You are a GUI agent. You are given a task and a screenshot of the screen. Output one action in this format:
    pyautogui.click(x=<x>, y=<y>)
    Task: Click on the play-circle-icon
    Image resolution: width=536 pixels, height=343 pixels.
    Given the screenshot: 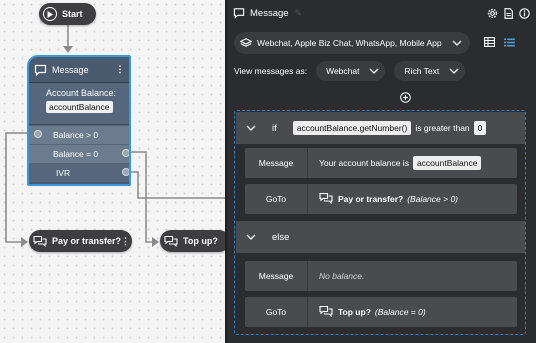 What is the action you would take?
    pyautogui.click(x=50, y=14)
    